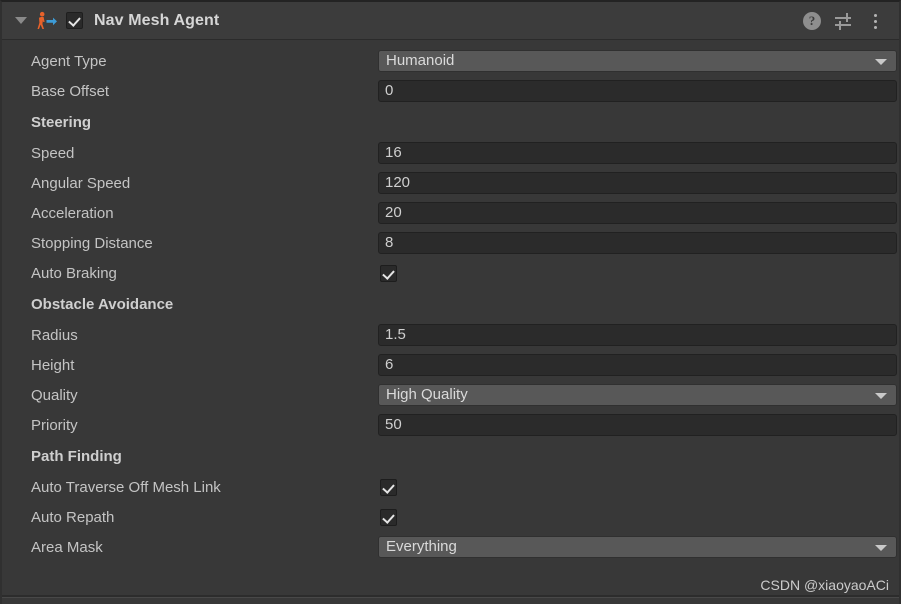  I want to click on input-priority: 50, so click(637, 425).